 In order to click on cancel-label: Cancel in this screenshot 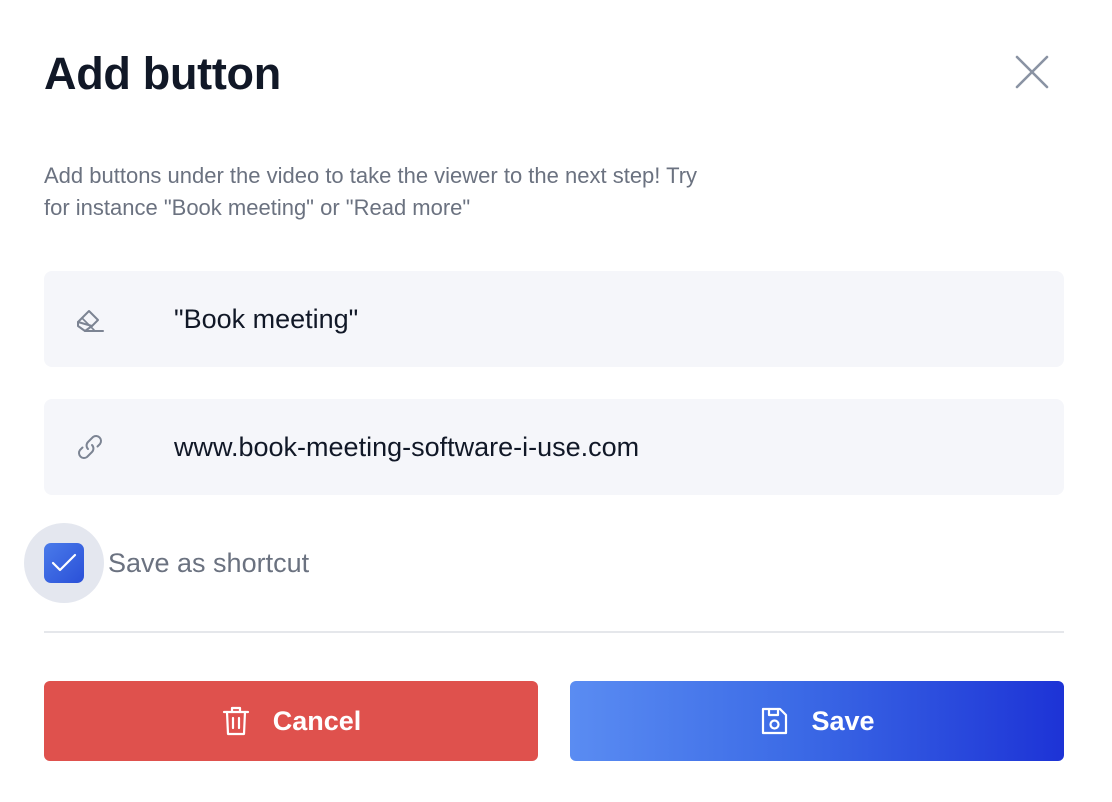, I will do `click(317, 720)`.